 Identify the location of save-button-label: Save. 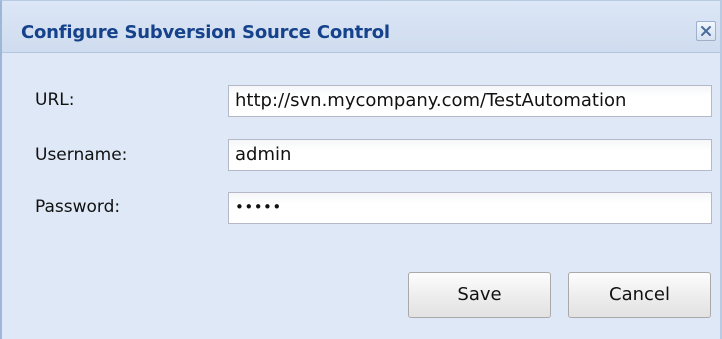
(479, 294).